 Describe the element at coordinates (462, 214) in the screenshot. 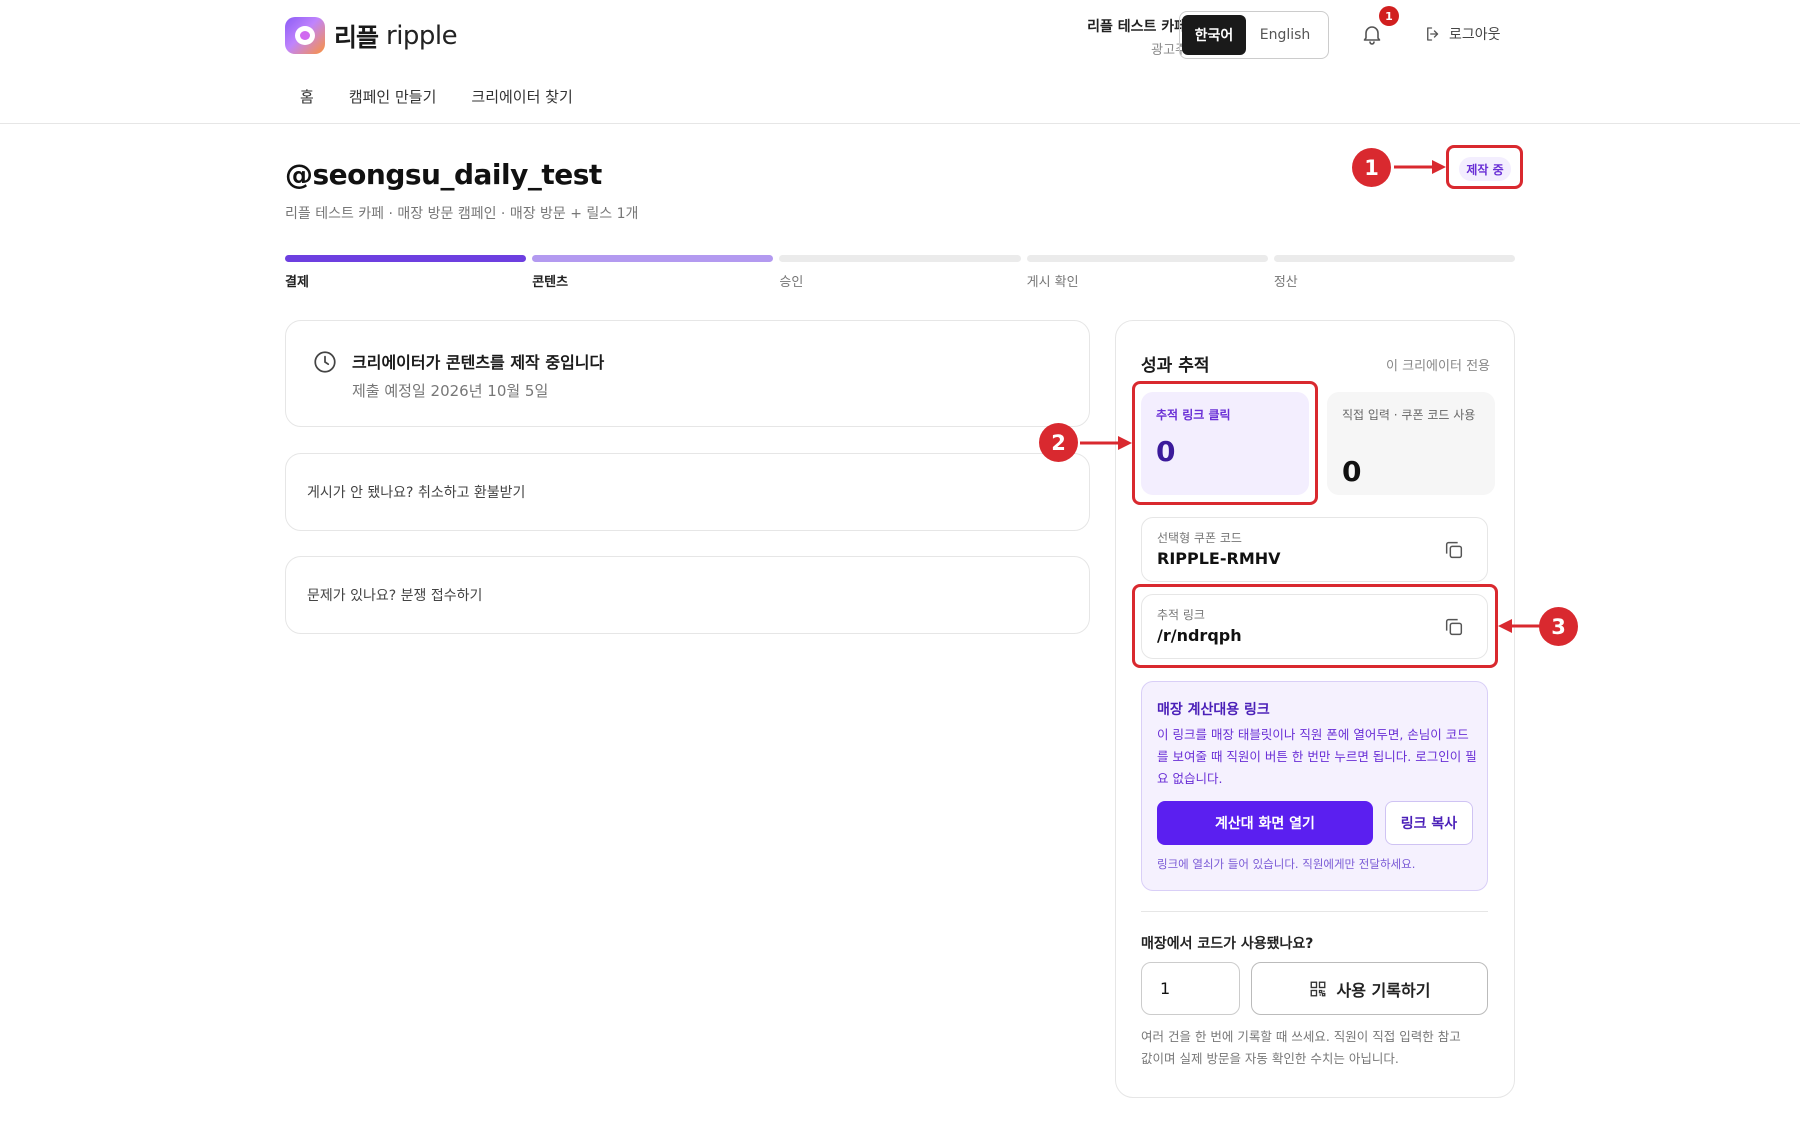

I see `campaign-subtitle: 리플 테스트 카페 · 매장 방문 캠페인 · 매장 방문 + 릴스 1개` at that location.